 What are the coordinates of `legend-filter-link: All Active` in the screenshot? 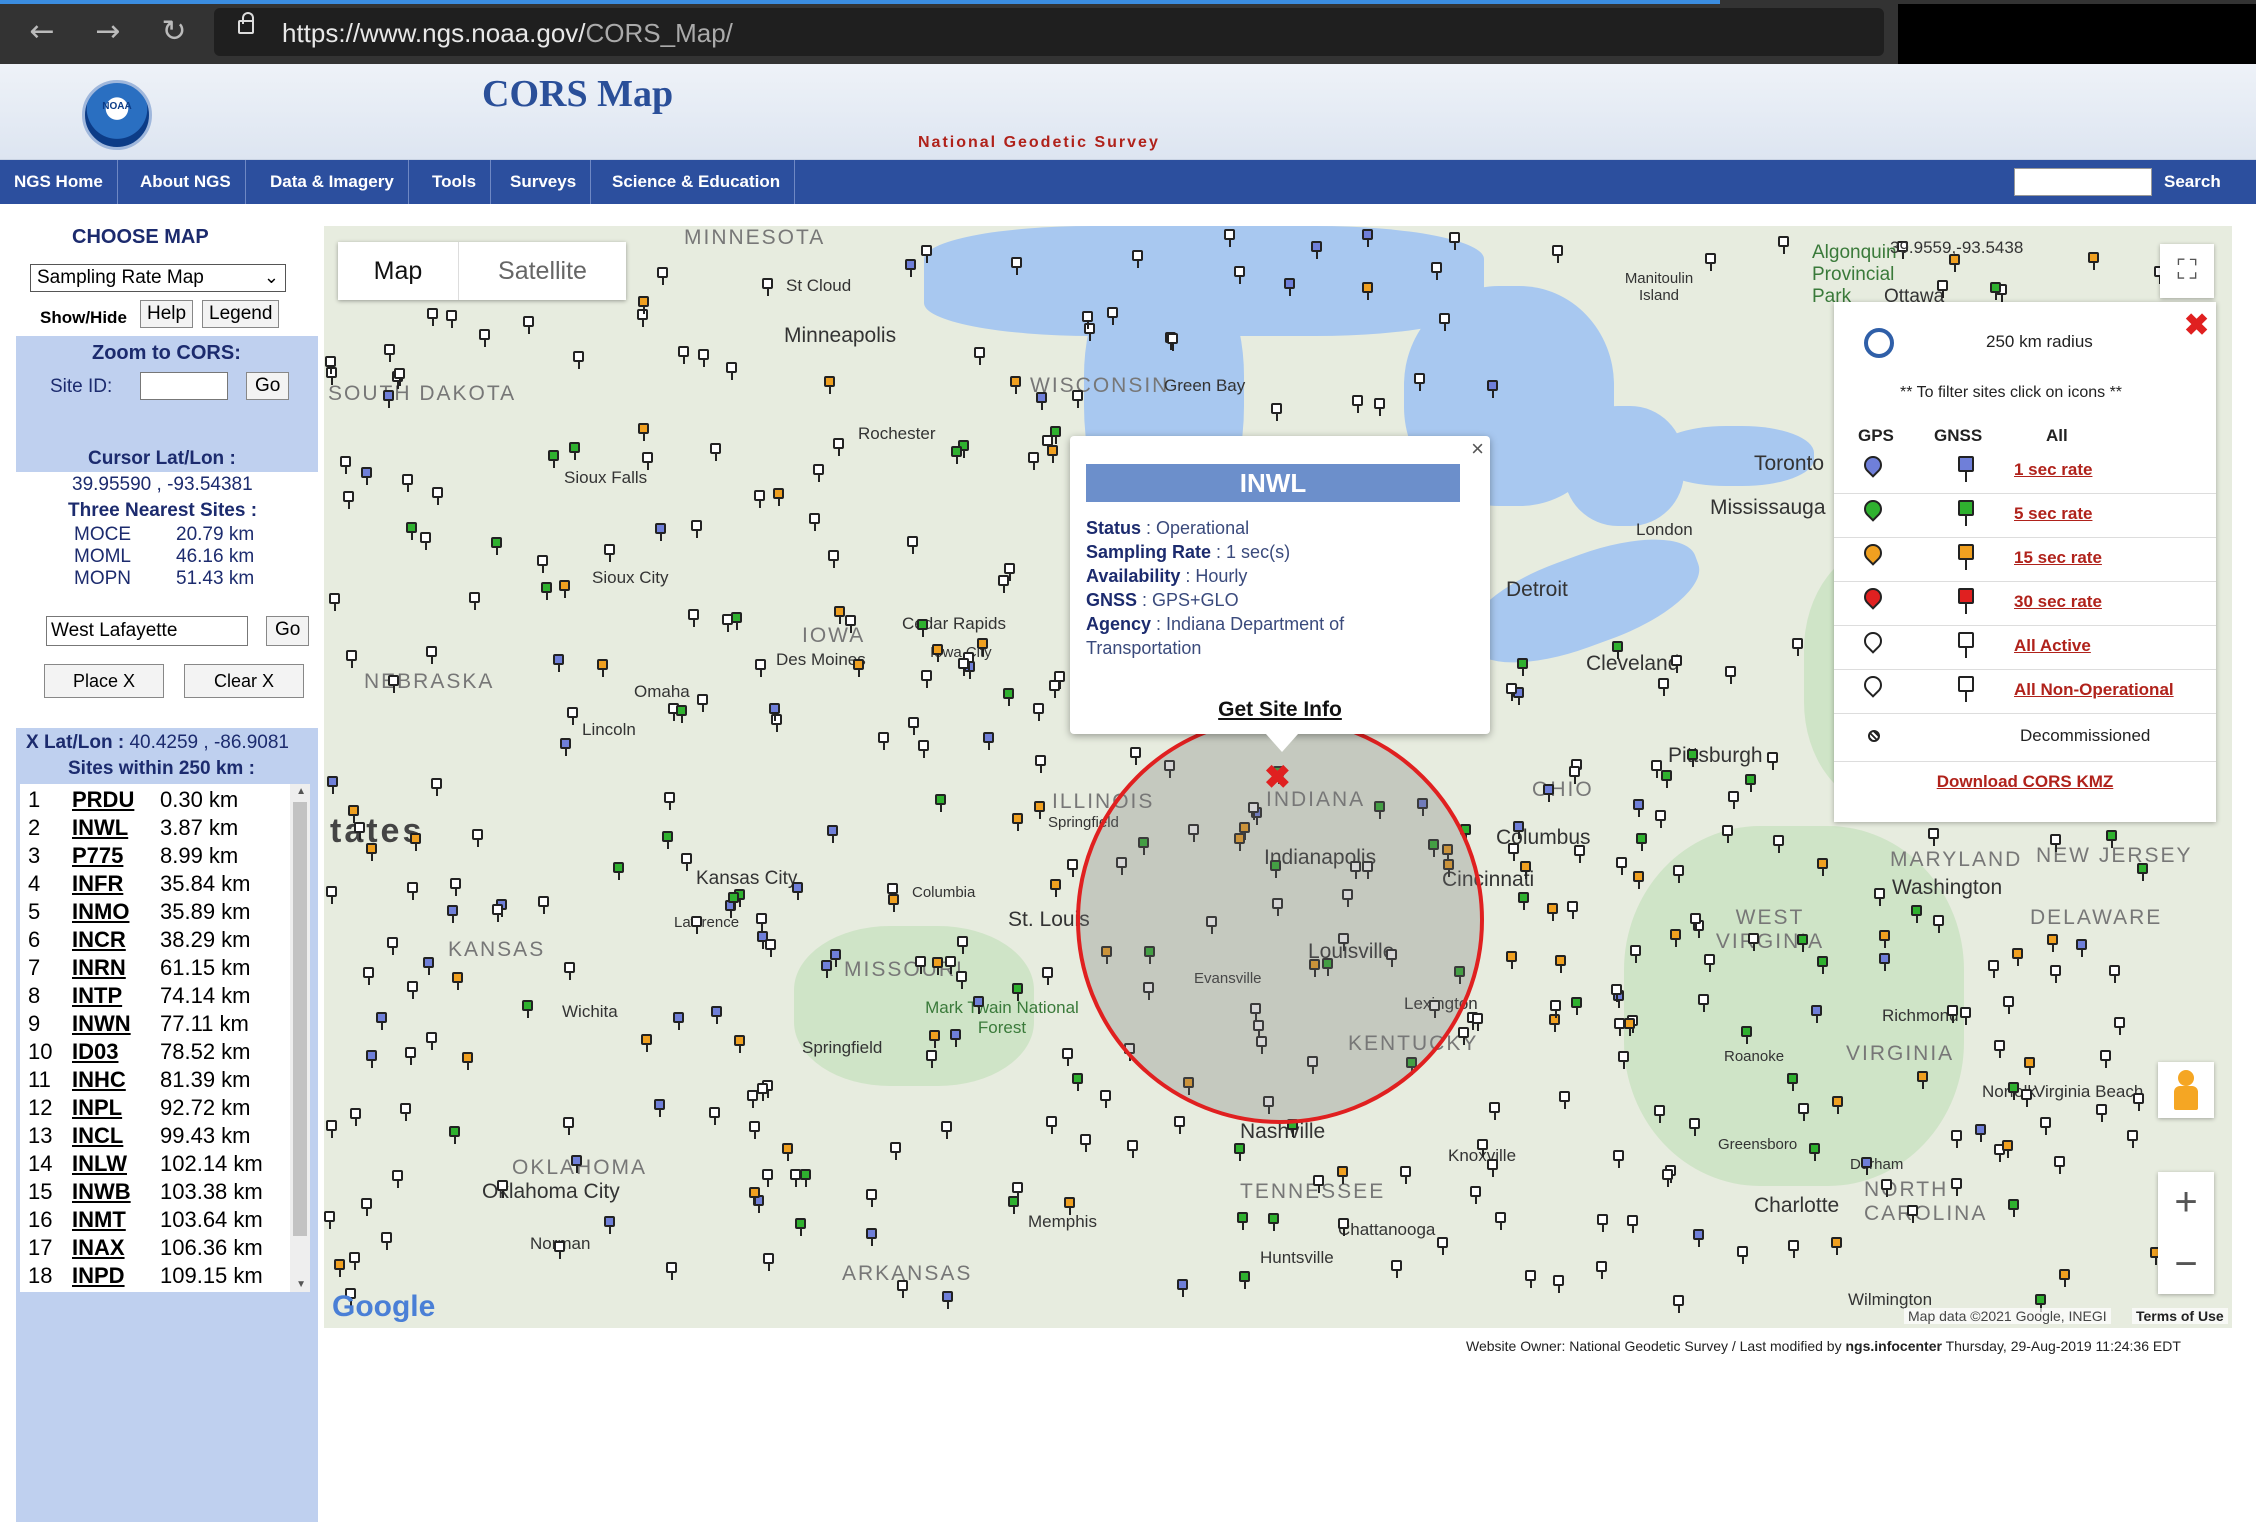 It's located at (2052, 646).